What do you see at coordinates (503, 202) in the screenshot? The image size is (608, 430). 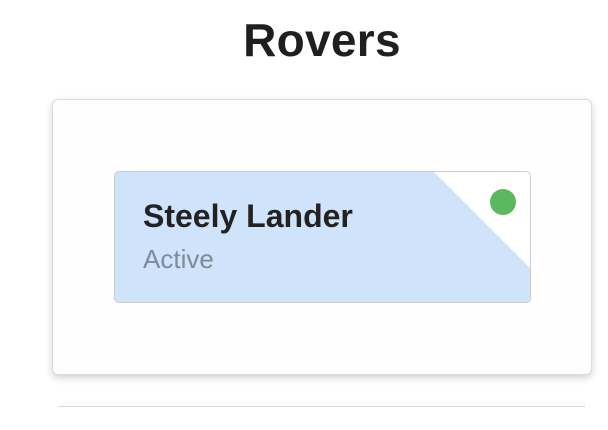 I see `status-dot-icon` at bounding box center [503, 202].